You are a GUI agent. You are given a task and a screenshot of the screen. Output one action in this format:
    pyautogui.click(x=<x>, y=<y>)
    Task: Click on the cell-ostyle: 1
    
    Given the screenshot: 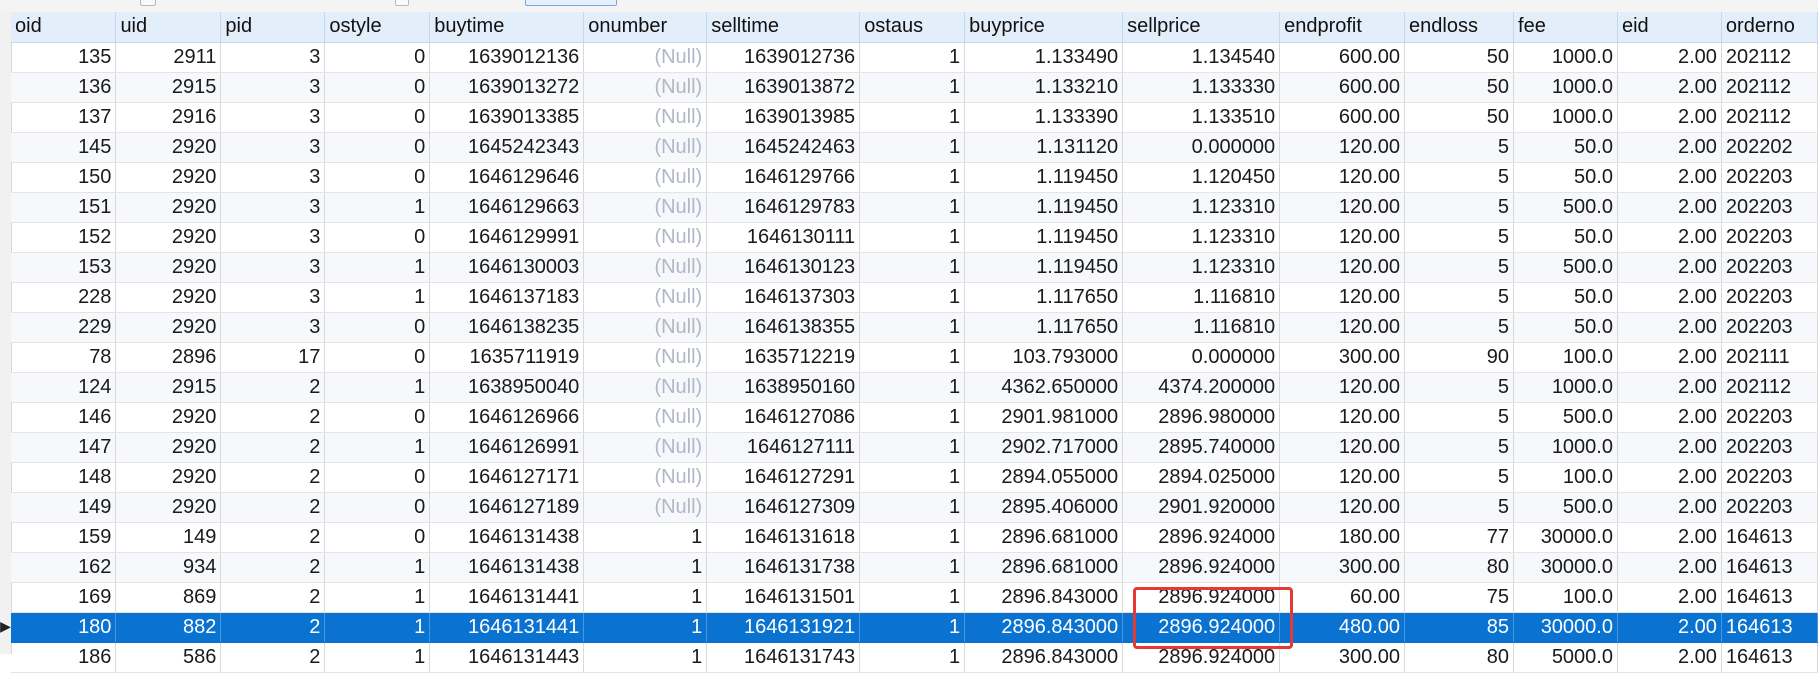 What is the action you would take?
    pyautogui.click(x=377, y=387)
    